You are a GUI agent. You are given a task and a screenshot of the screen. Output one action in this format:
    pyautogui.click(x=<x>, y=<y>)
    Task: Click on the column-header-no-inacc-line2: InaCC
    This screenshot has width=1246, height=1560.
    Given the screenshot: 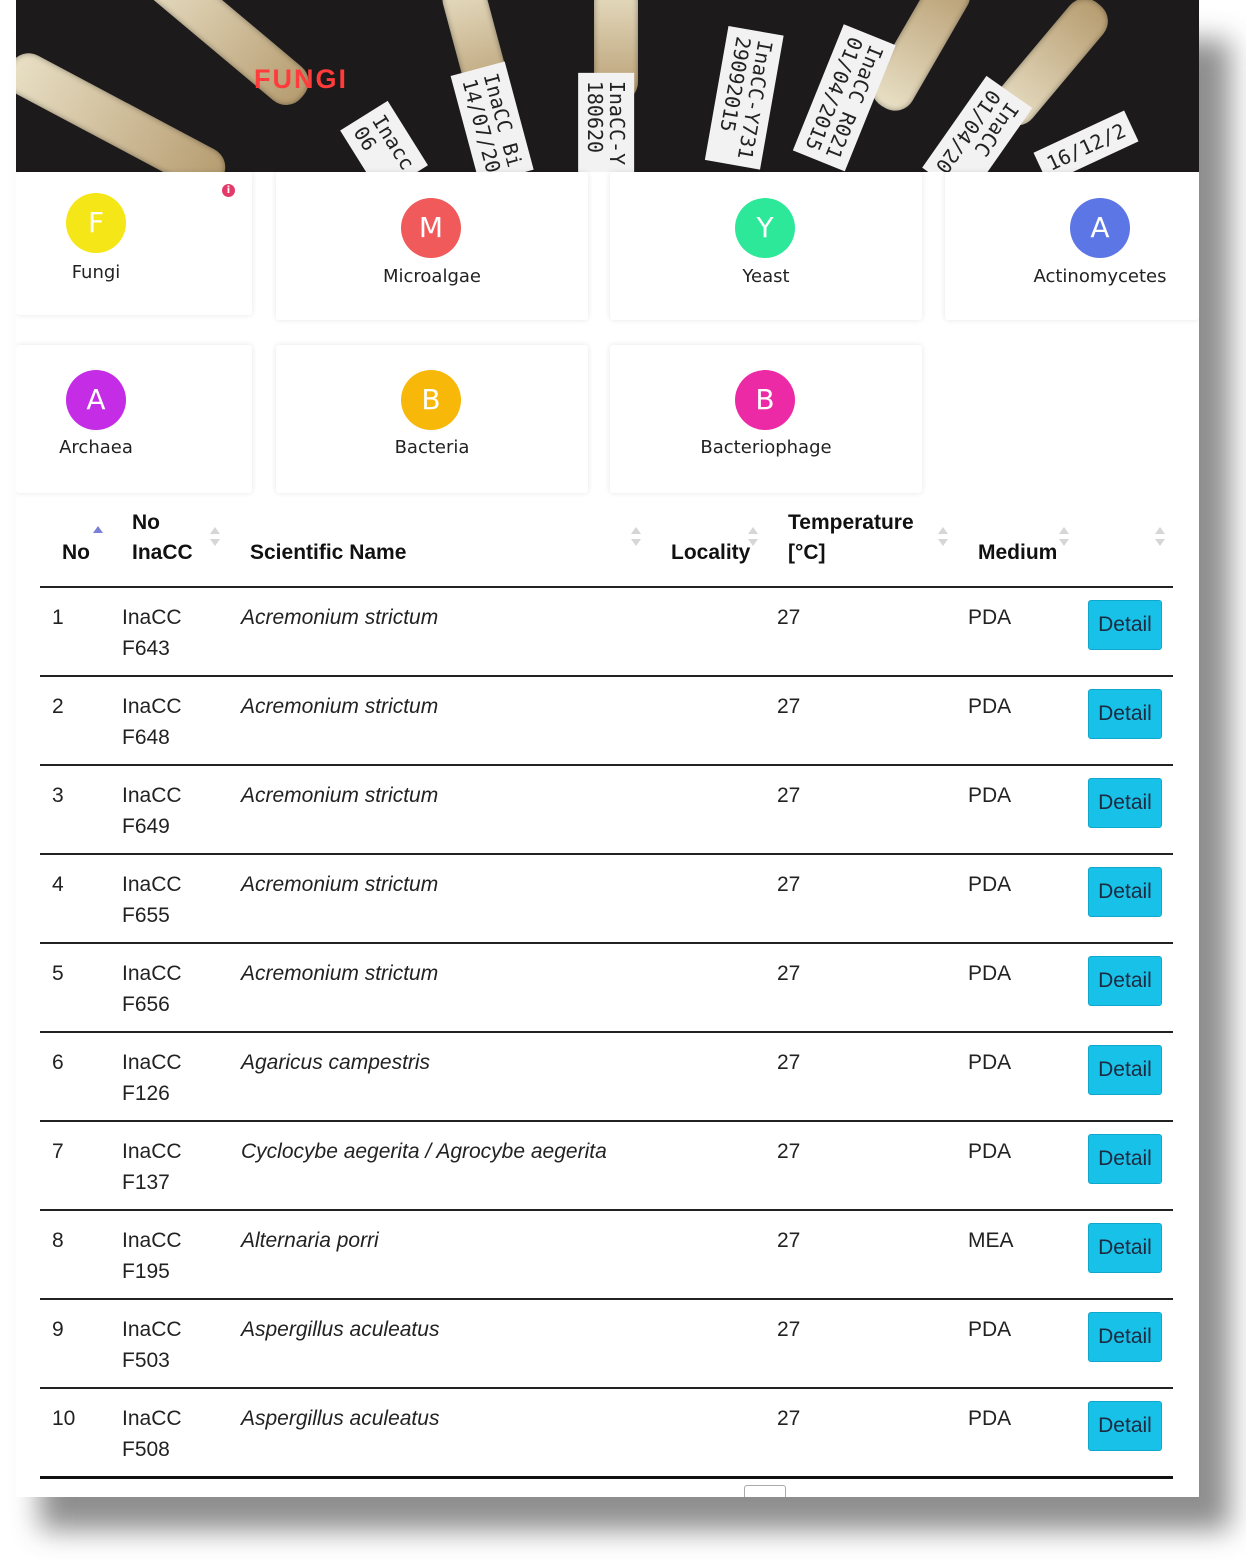 What is the action you would take?
    pyautogui.click(x=162, y=553)
    